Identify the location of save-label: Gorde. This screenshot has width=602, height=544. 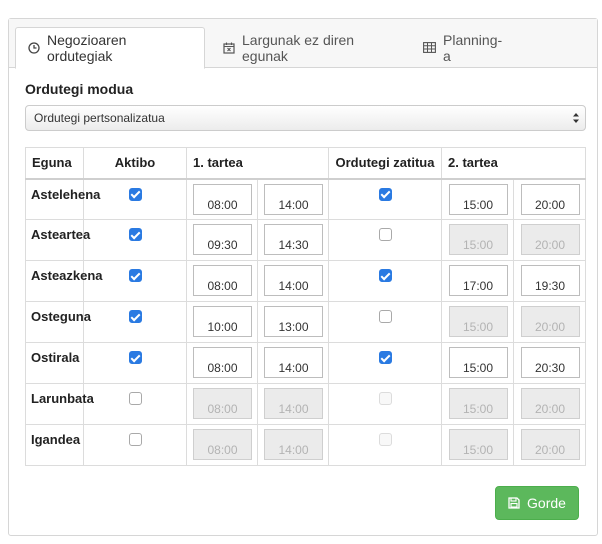
(546, 503).